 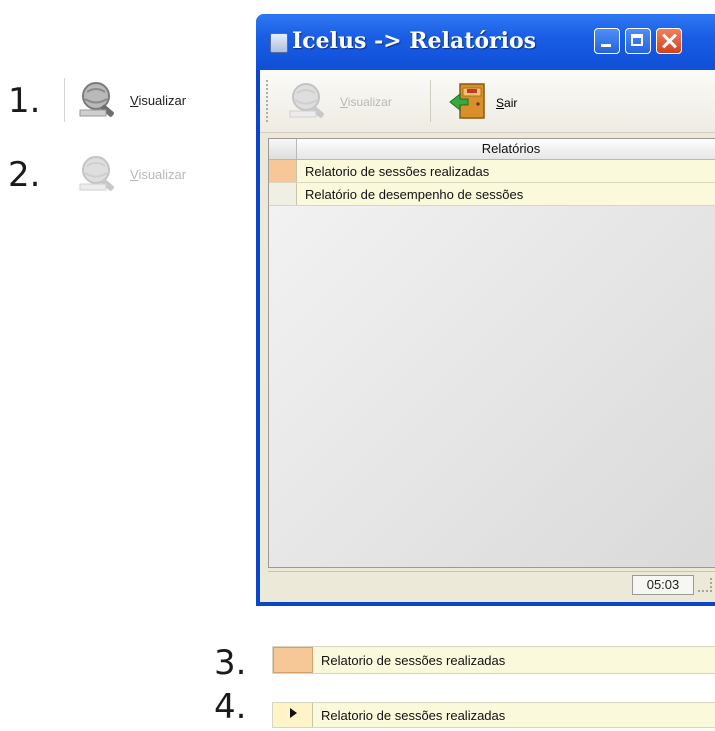 What do you see at coordinates (507, 102) in the screenshot?
I see `sair-label: Sair` at bounding box center [507, 102].